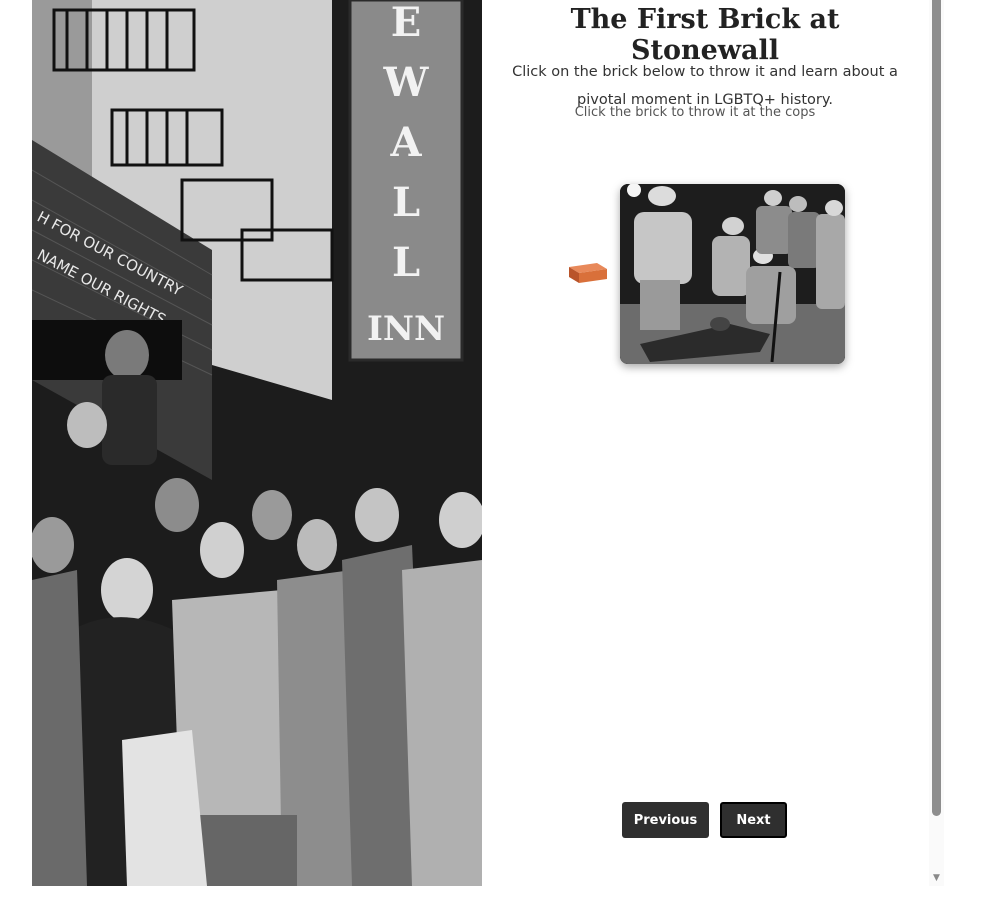  What do you see at coordinates (405, 142) in the screenshot?
I see `svg-text: A` at bounding box center [405, 142].